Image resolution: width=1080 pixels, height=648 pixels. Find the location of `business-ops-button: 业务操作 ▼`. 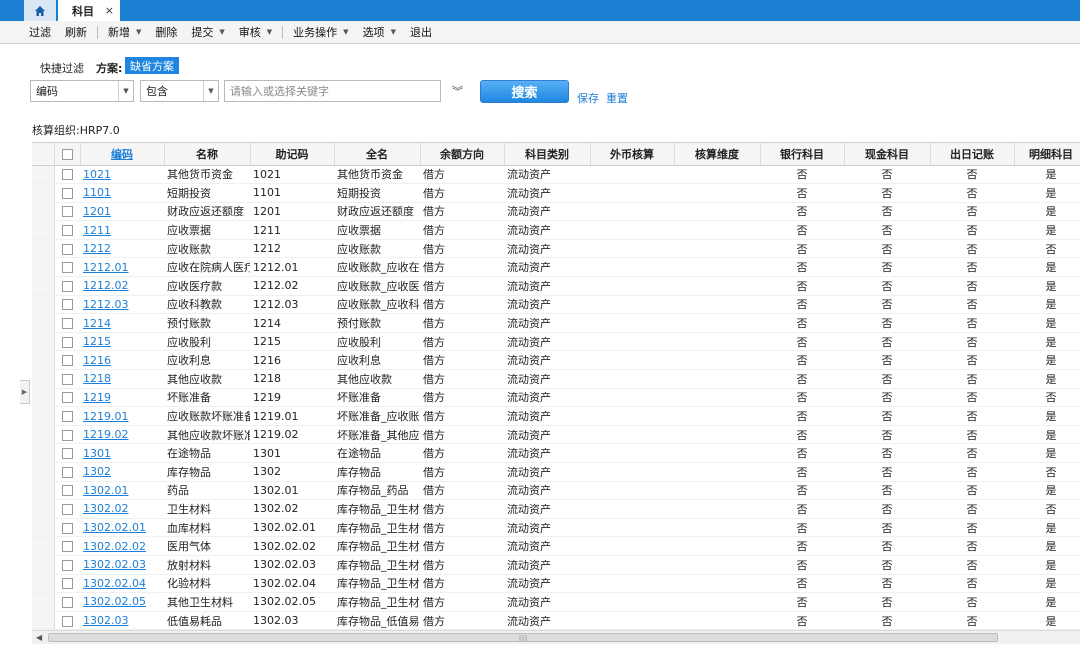

business-ops-button: 业务操作 ▼ is located at coordinates (320, 32).